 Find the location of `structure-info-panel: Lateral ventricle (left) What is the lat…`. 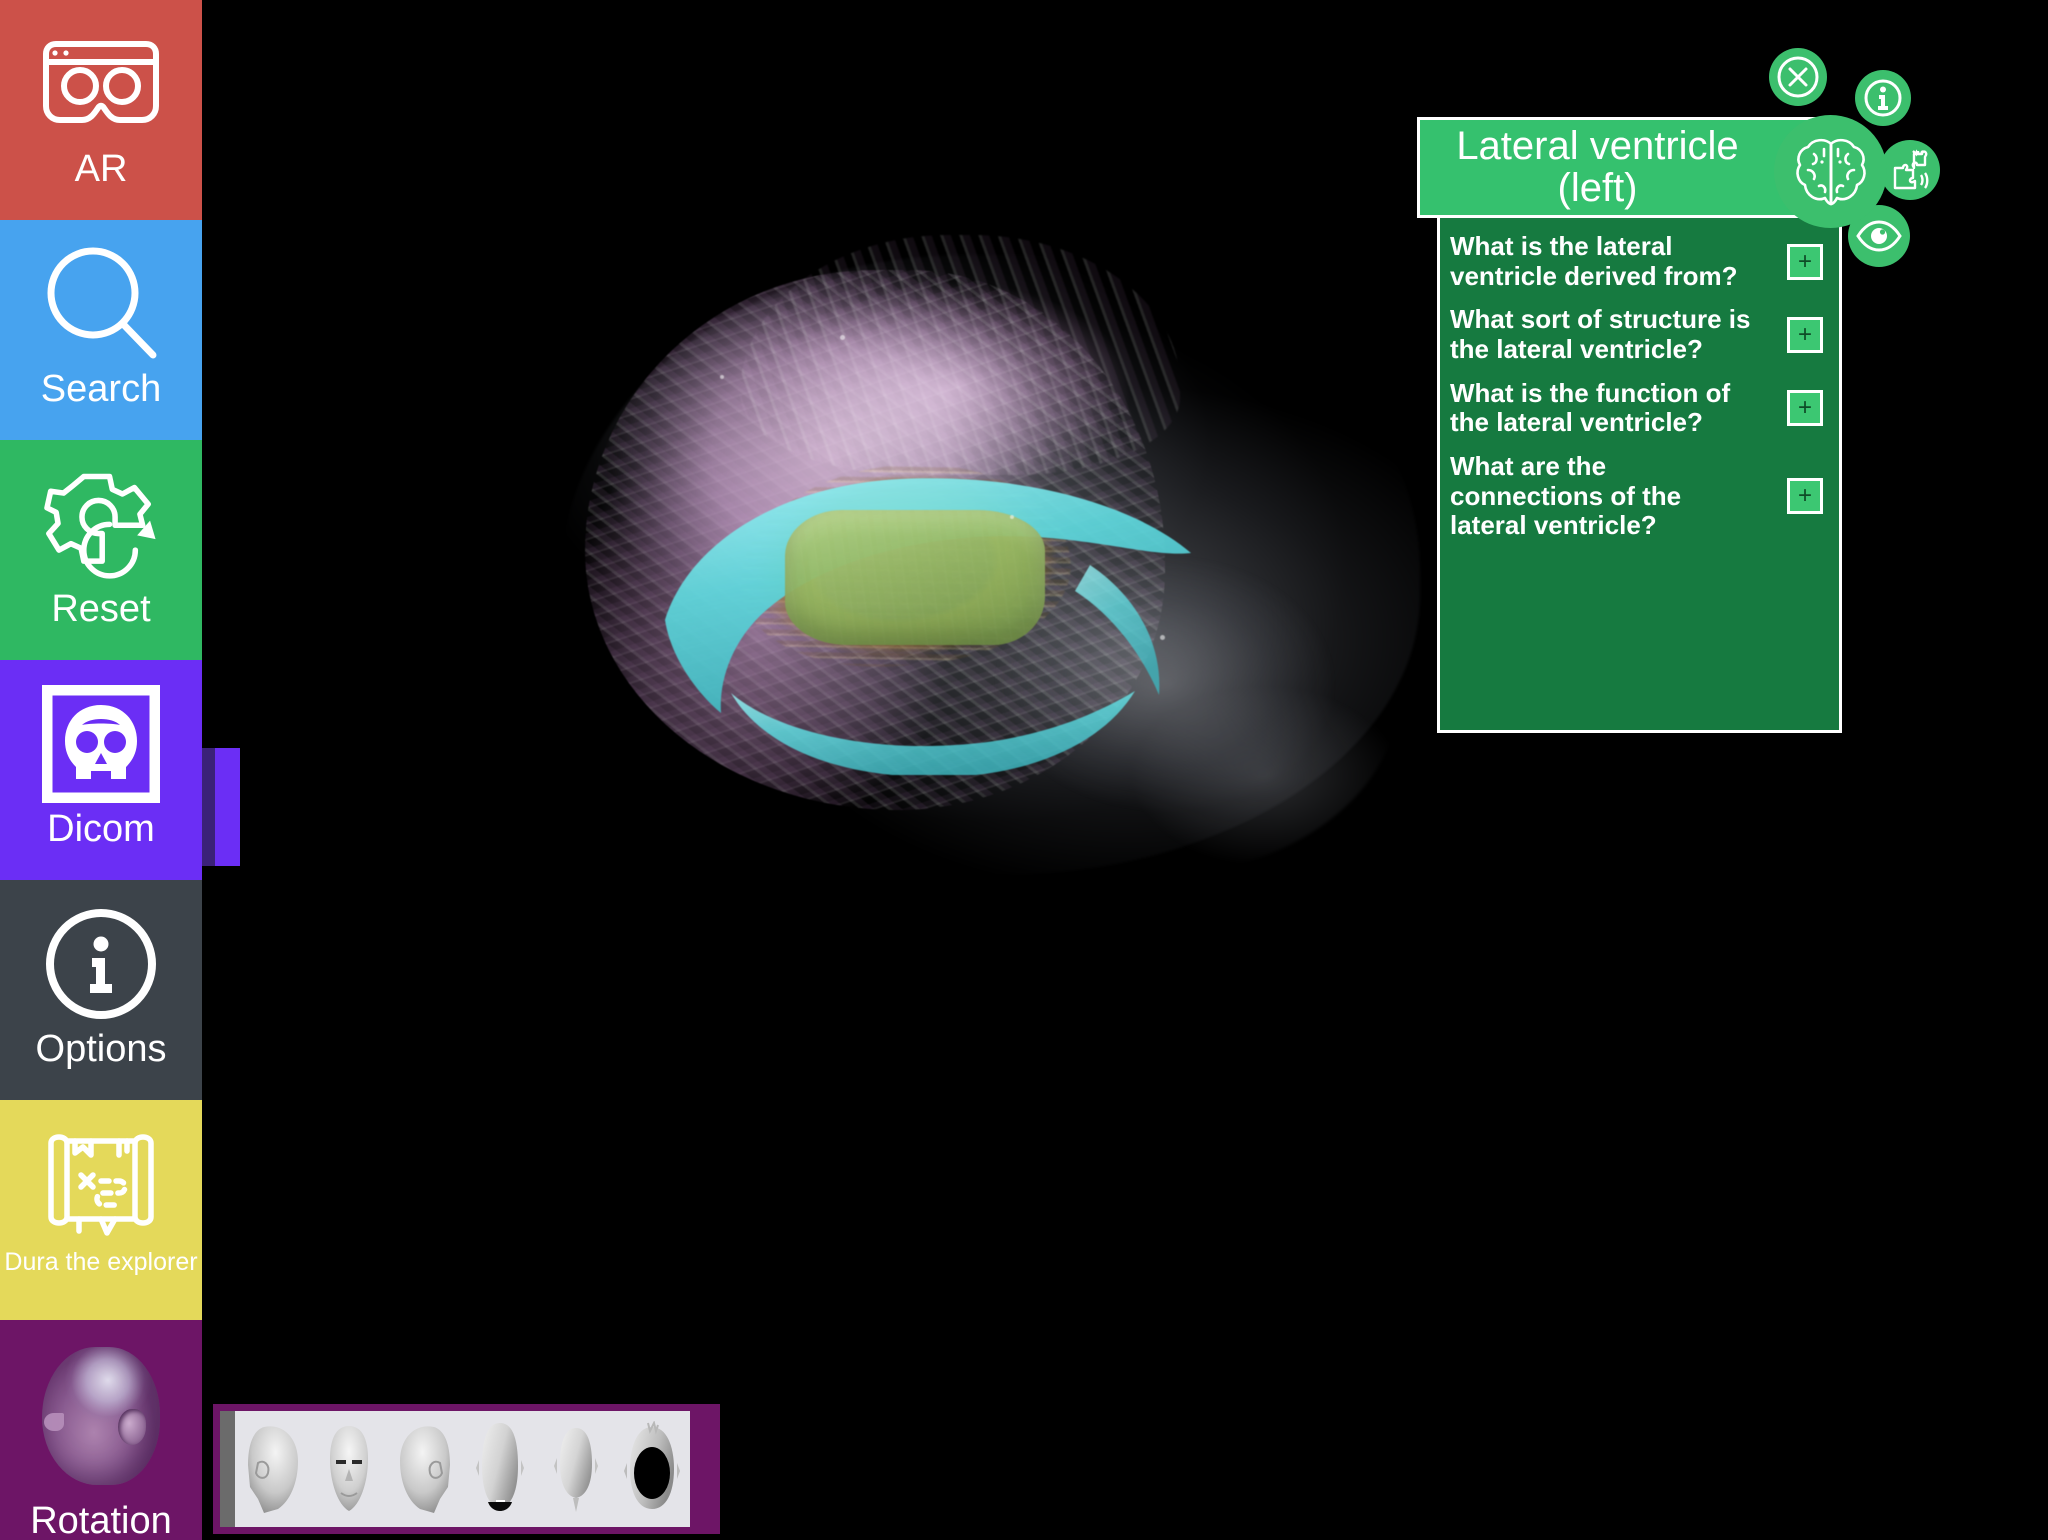

structure-info-panel: Lateral ventricle (left) What is the lat… is located at coordinates (1629, 425).